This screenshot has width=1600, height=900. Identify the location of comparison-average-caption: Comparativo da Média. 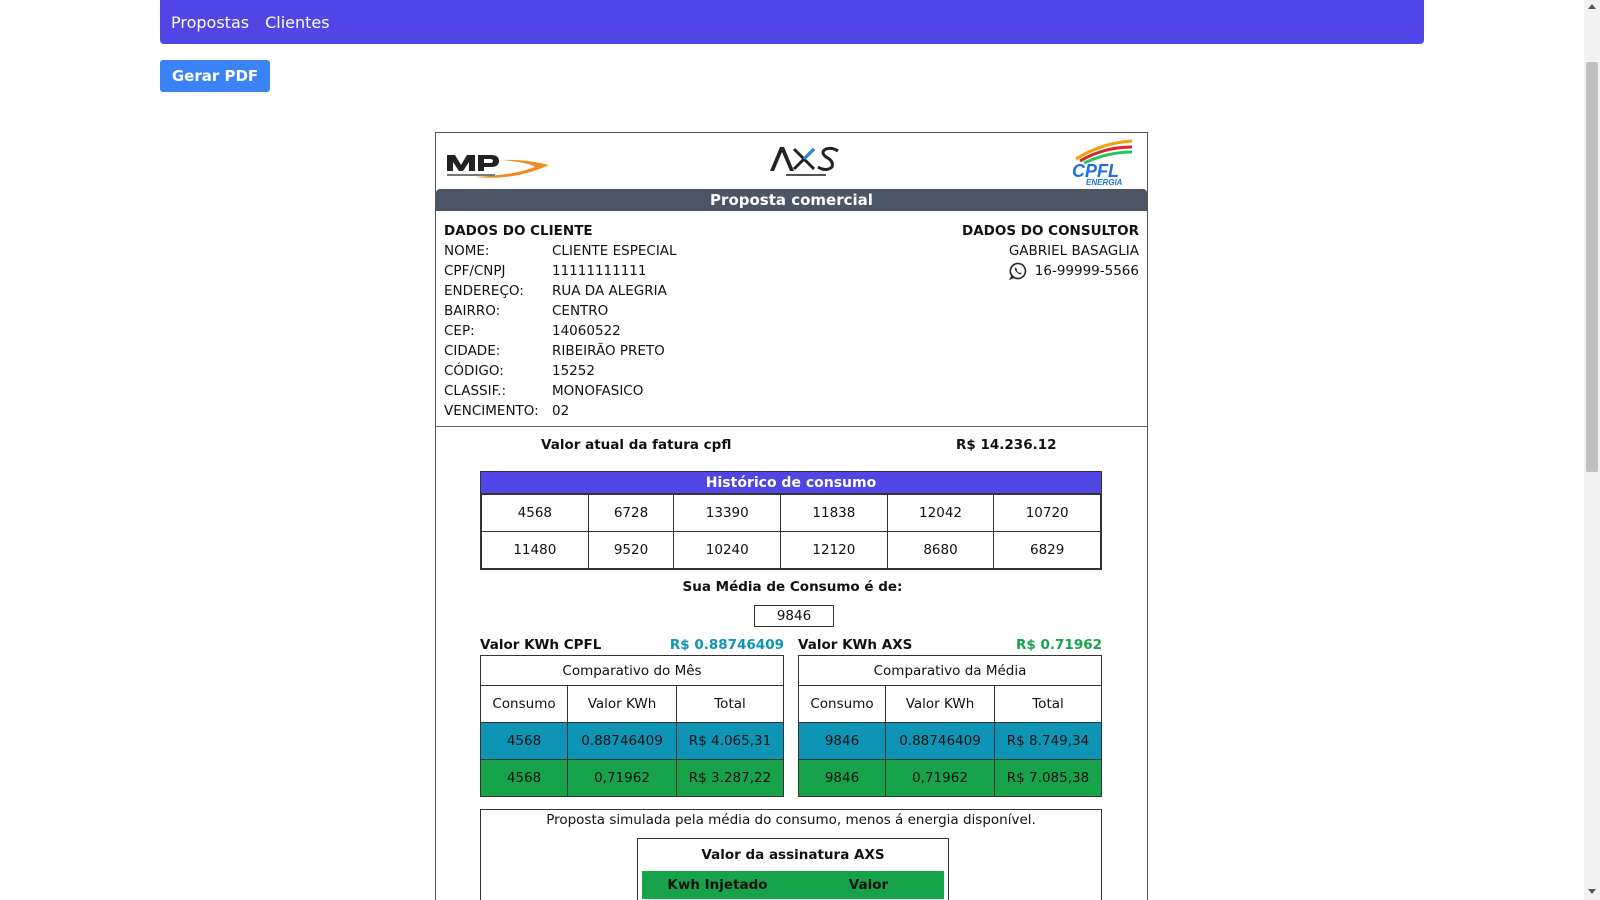
(950, 670).